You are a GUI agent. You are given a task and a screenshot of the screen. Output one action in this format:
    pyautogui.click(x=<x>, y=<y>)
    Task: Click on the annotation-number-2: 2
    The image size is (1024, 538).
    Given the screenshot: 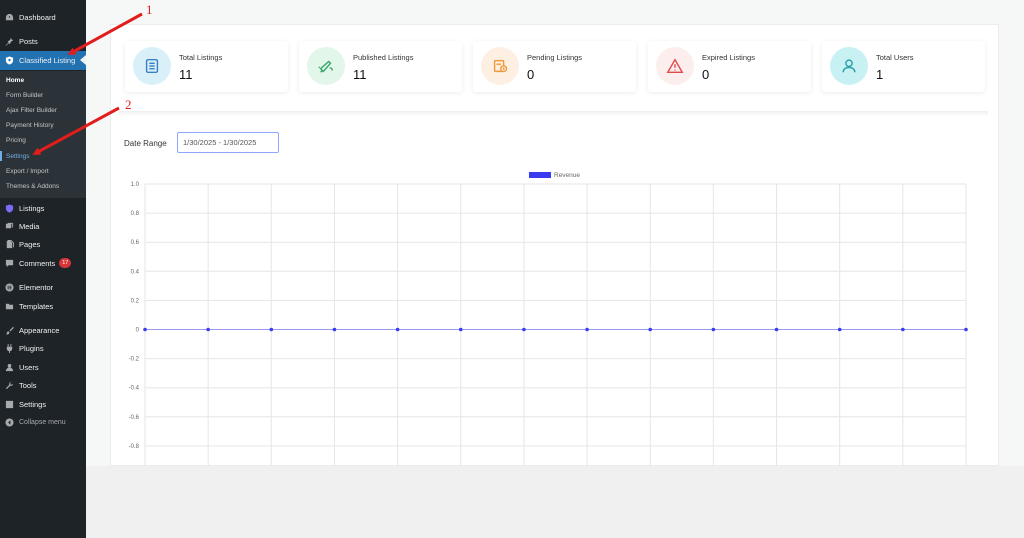 What is the action you would take?
    pyautogui.click(x=128, y=104)
    